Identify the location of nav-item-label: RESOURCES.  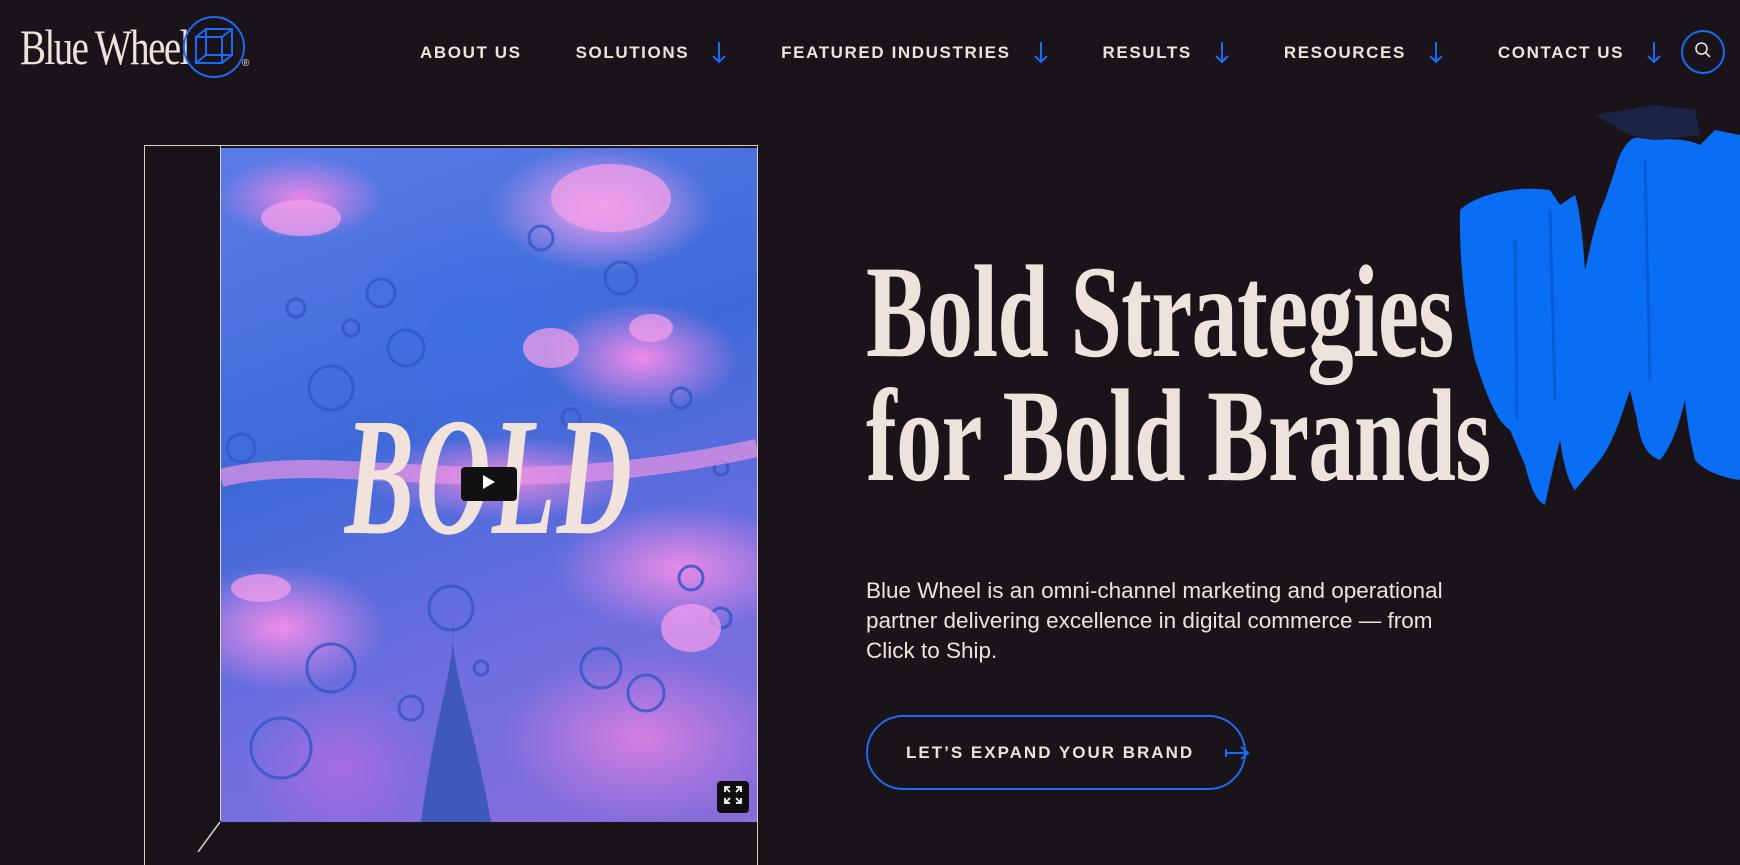
(1344, 52).